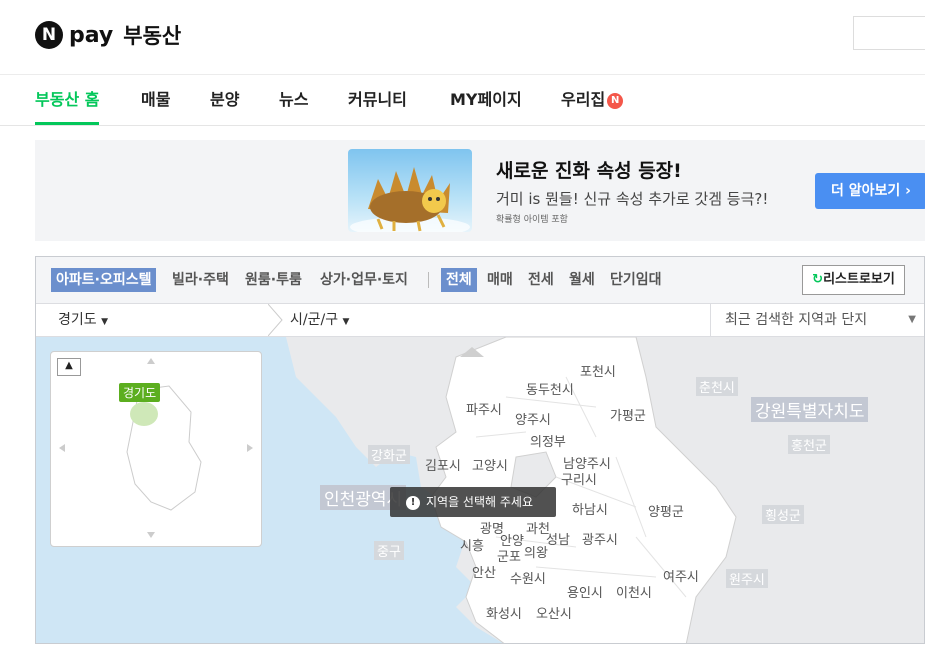 The height and width of the screenshot is (663, 925). Describe the element at coordinates (472, 544) in the screenshot. I see `map-label: 시흥` at that location.